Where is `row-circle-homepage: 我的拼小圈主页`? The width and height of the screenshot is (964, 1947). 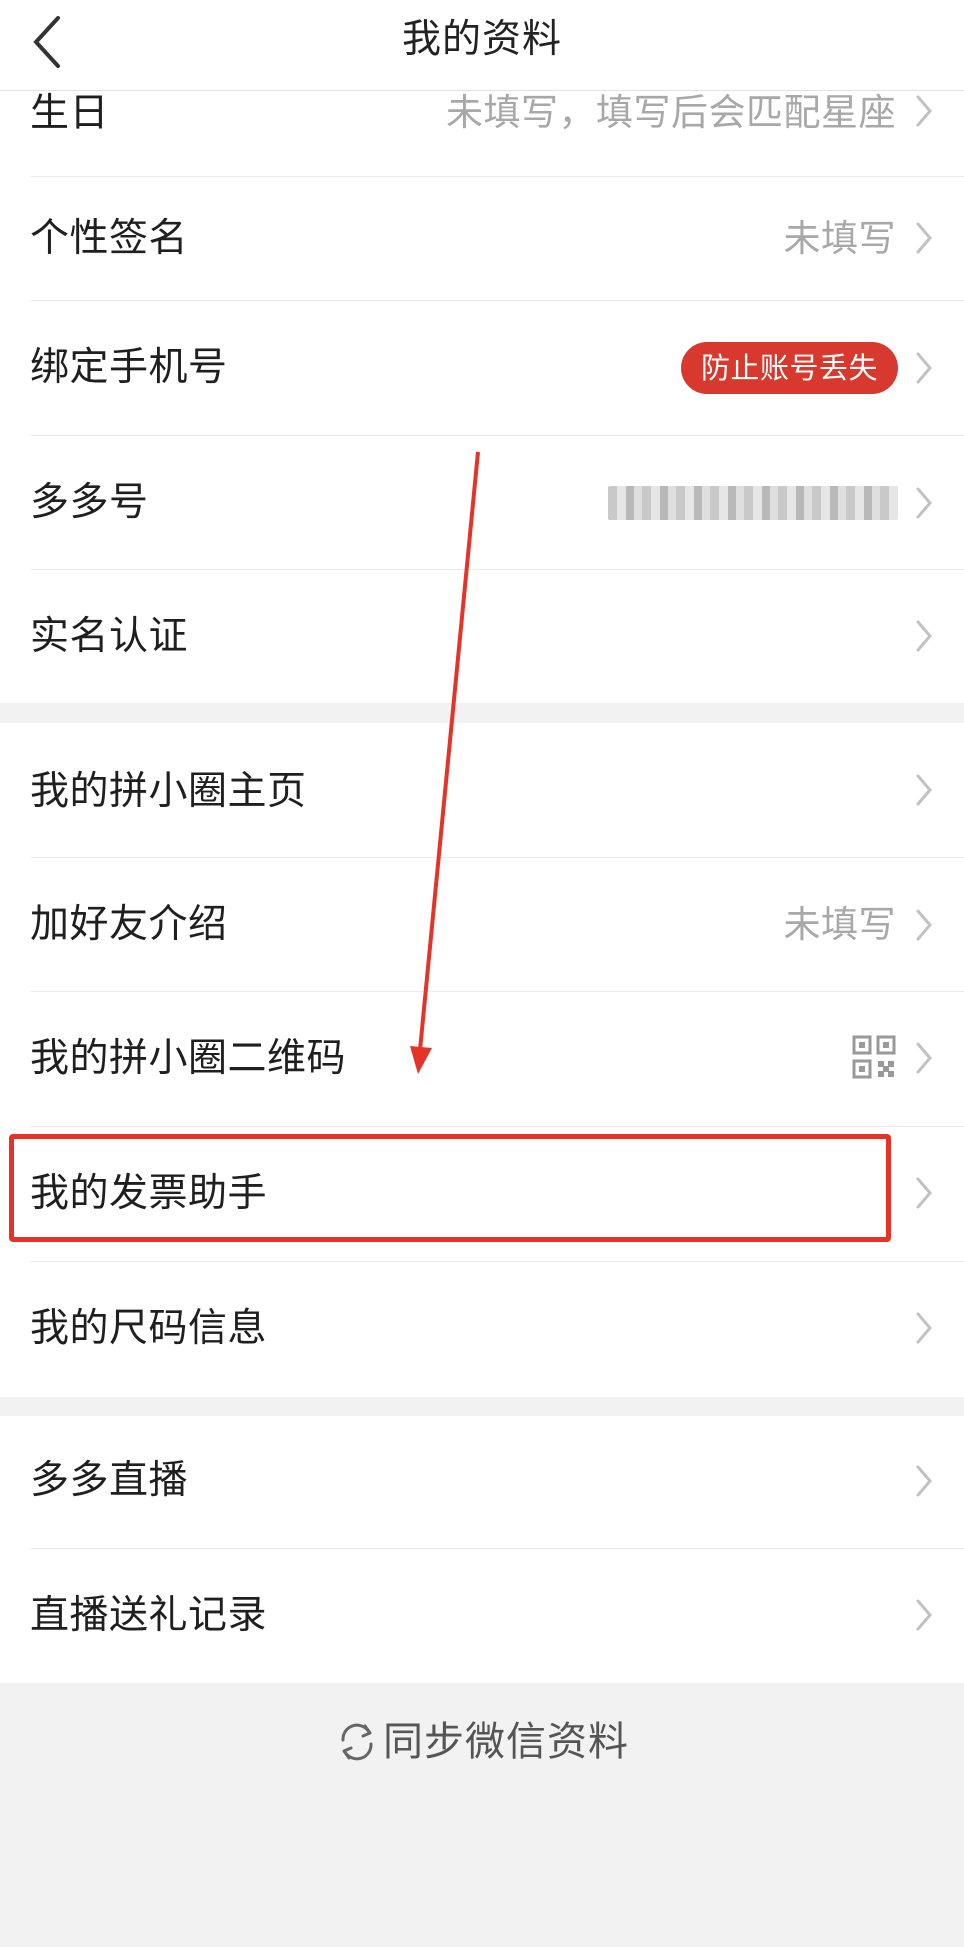 row-circle-homepage: 我的拼小圈主页 is located at coordinates (482, 790).